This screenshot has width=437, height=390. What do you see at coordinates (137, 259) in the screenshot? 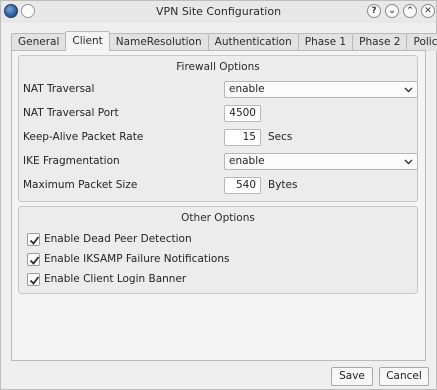
I see `iksamp-failure-notifications-label: Enable IKSAMP Failure Notifications` at bounding box center [137, 259].